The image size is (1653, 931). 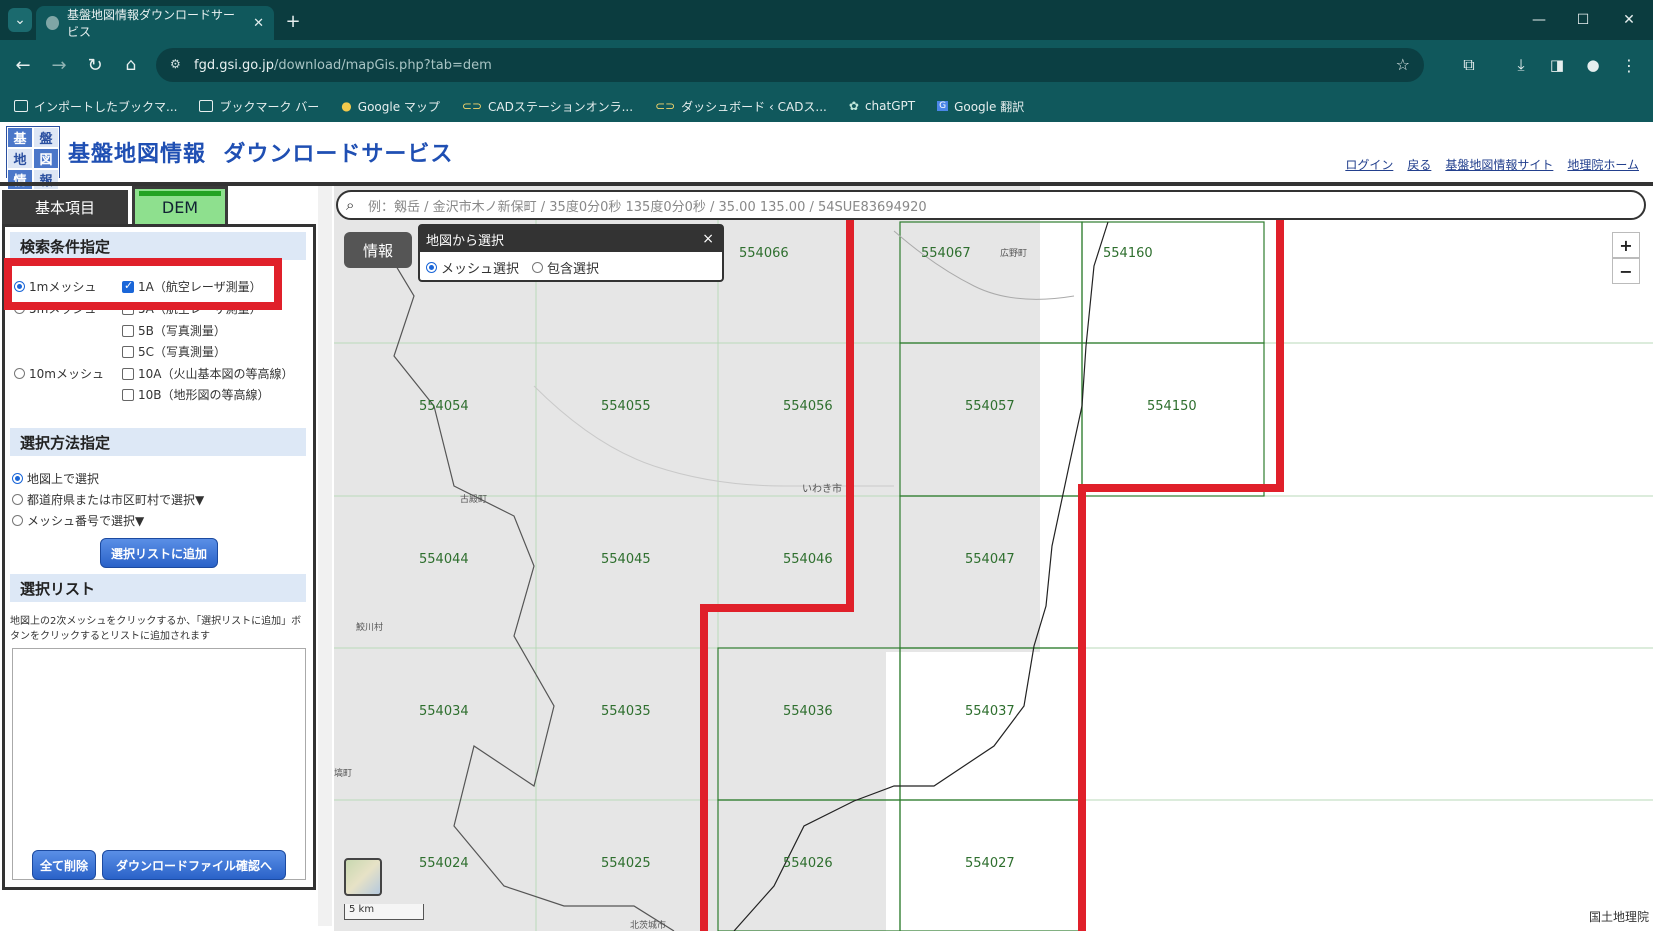 I want to click on url-host: fgd.gsi.go.jp, so click(x=234, y=65).